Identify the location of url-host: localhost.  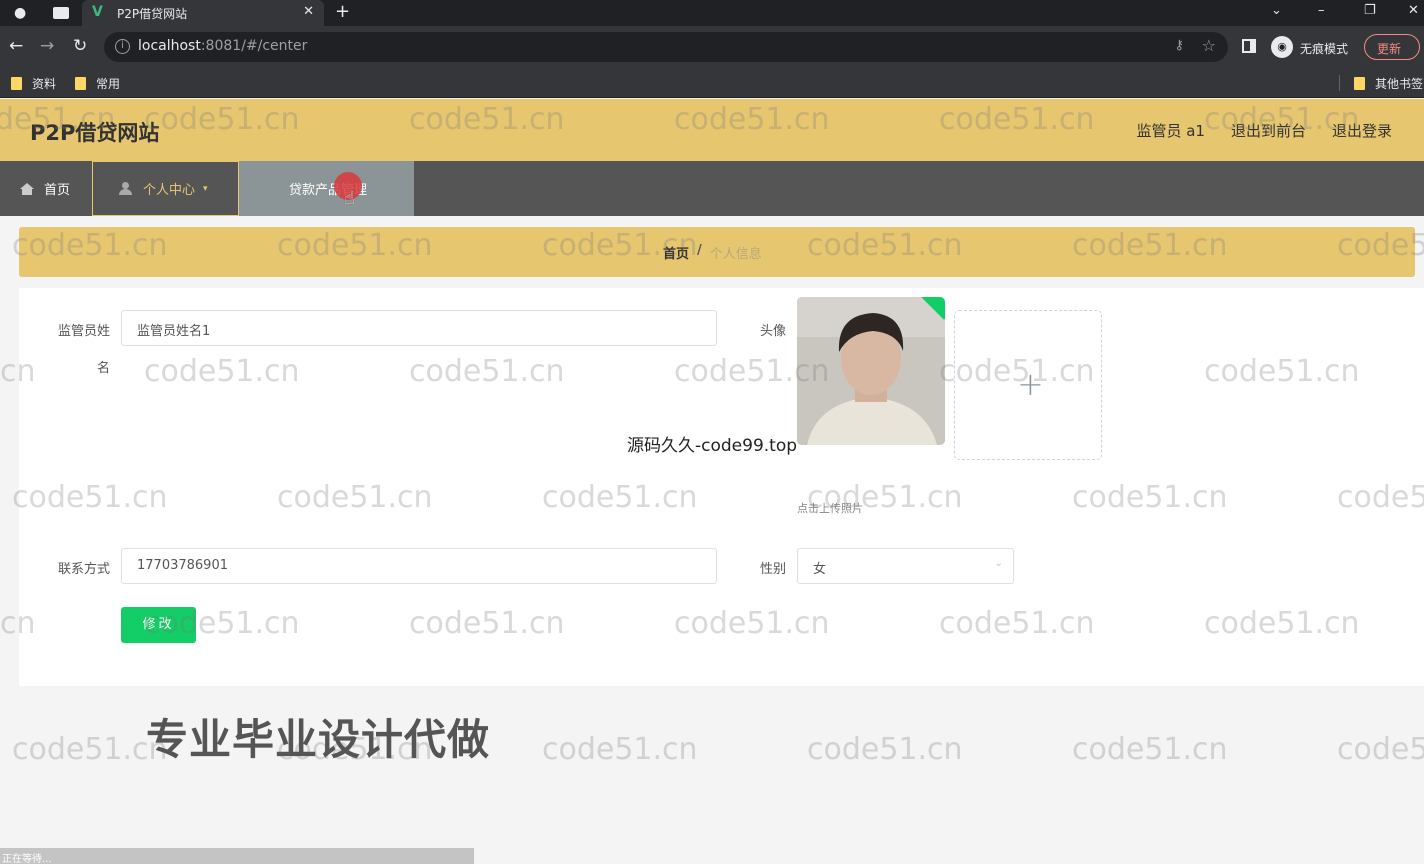
(169, 46).